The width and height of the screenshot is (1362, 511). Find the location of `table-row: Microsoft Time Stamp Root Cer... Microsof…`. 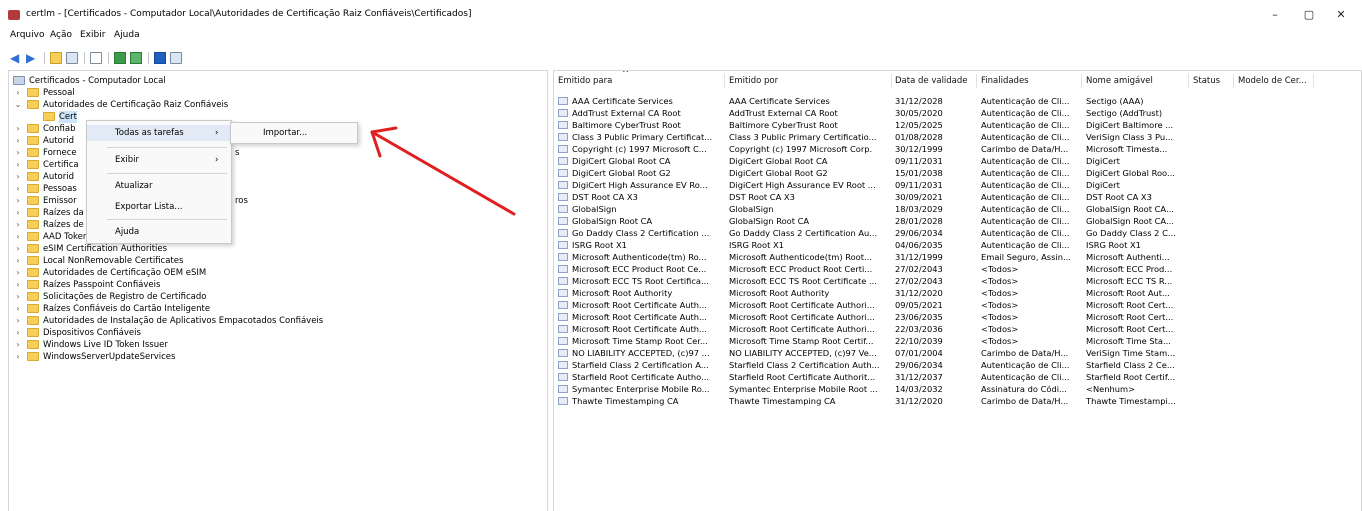

table-row: Microsoft Time Stamp Root Cer... Microsof… is located at coordinates (957, 341).